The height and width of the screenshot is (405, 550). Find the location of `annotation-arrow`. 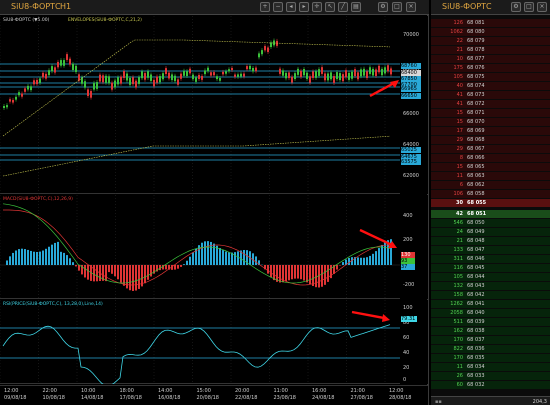

annotation-arrow is located at coordinates (368, 315).